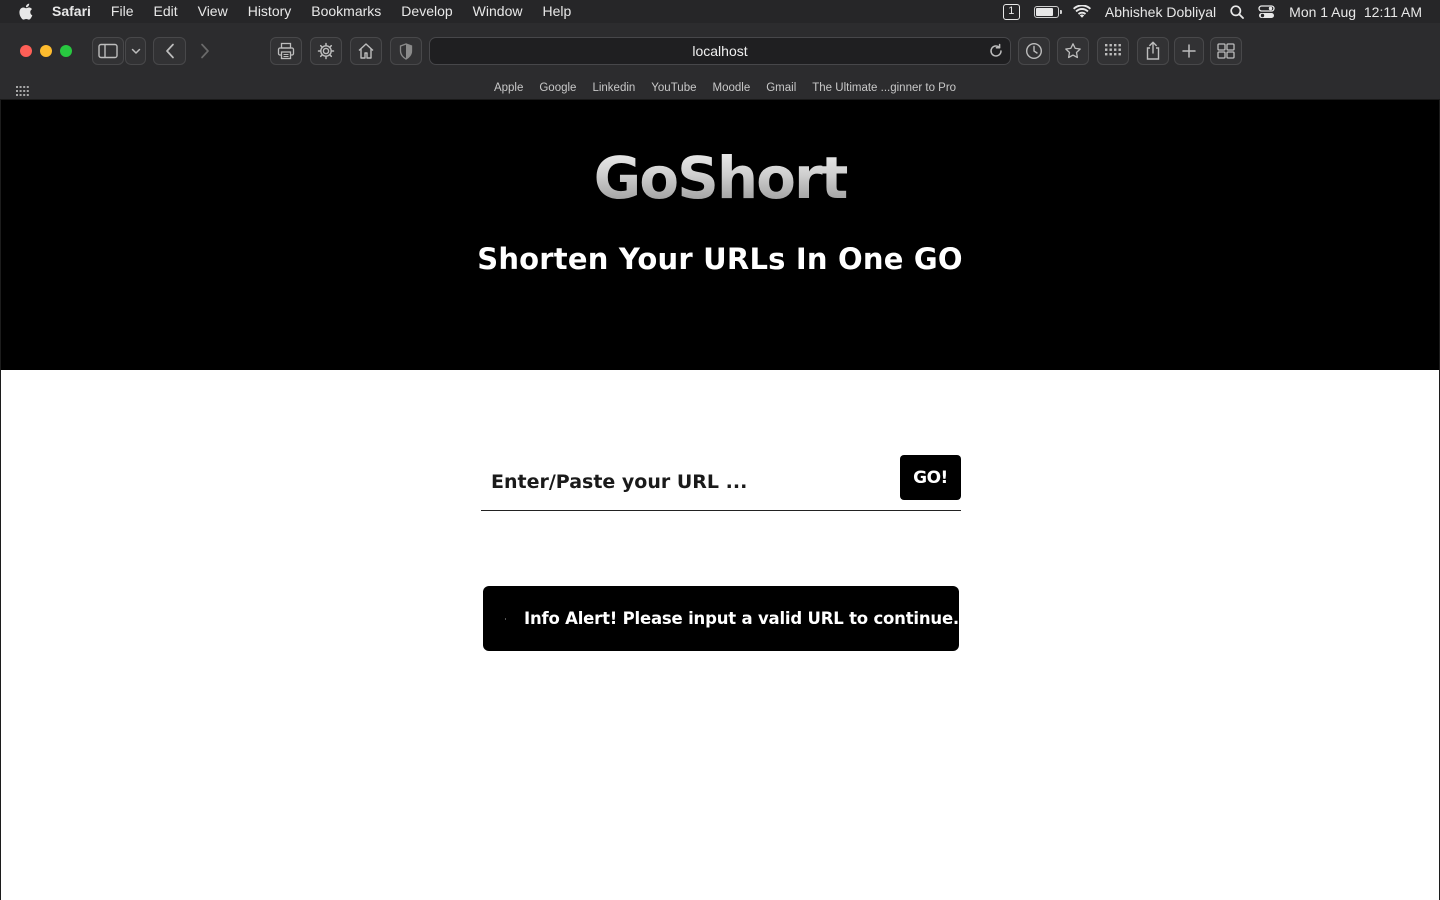  I want to click on share-button, so click(1153, 51).